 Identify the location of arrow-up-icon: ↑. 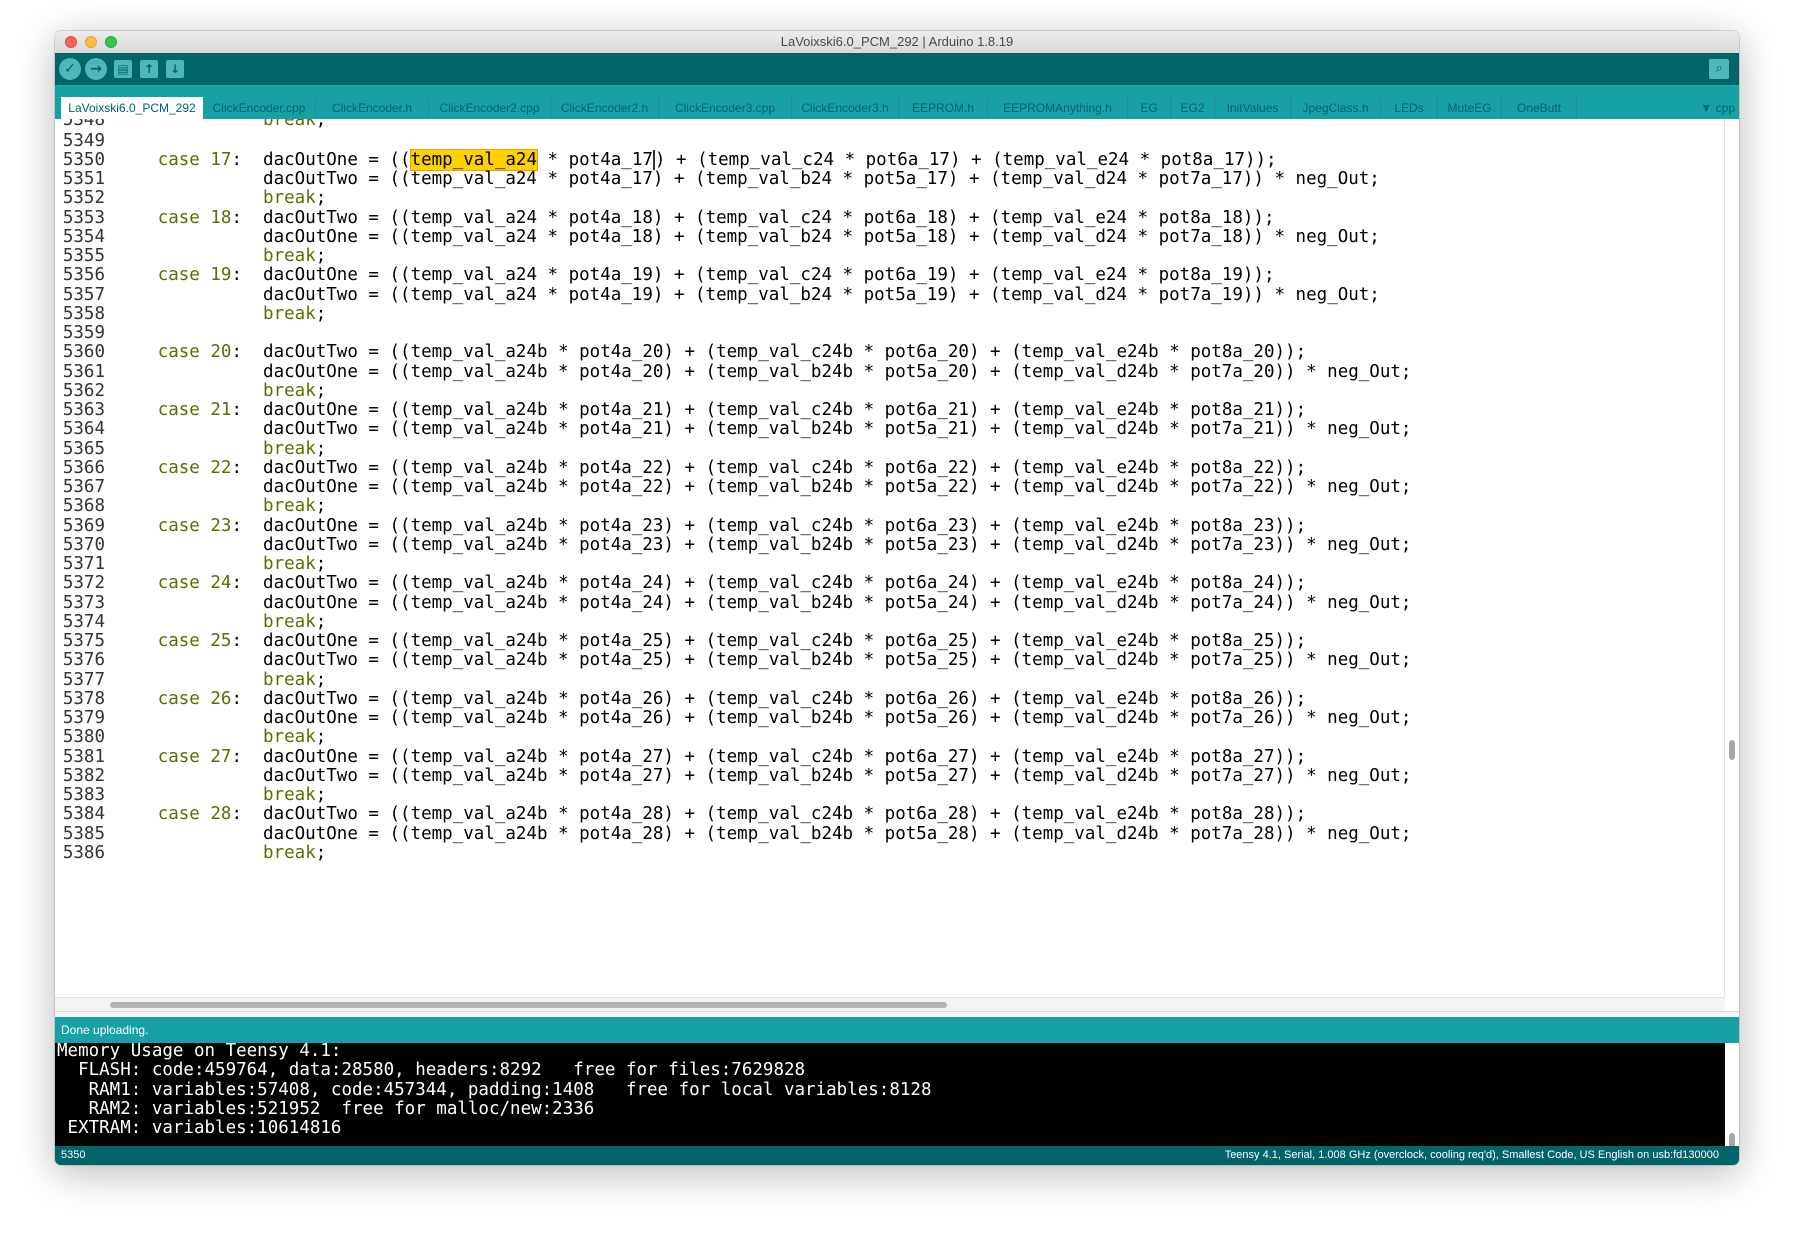
(149, 69).